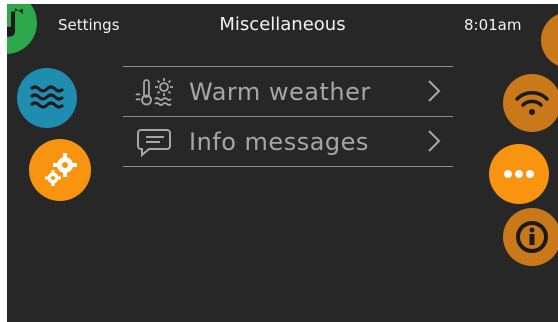 This screenshot has width=558, height=322. I want to click on music-button, so click(22, 29).